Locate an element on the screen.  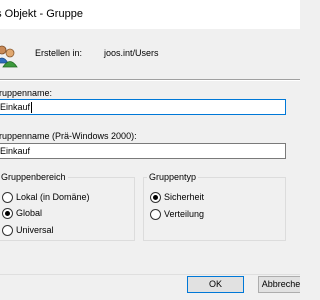
type-option-distribution: Verteilung is located at coordinates (177, 214).